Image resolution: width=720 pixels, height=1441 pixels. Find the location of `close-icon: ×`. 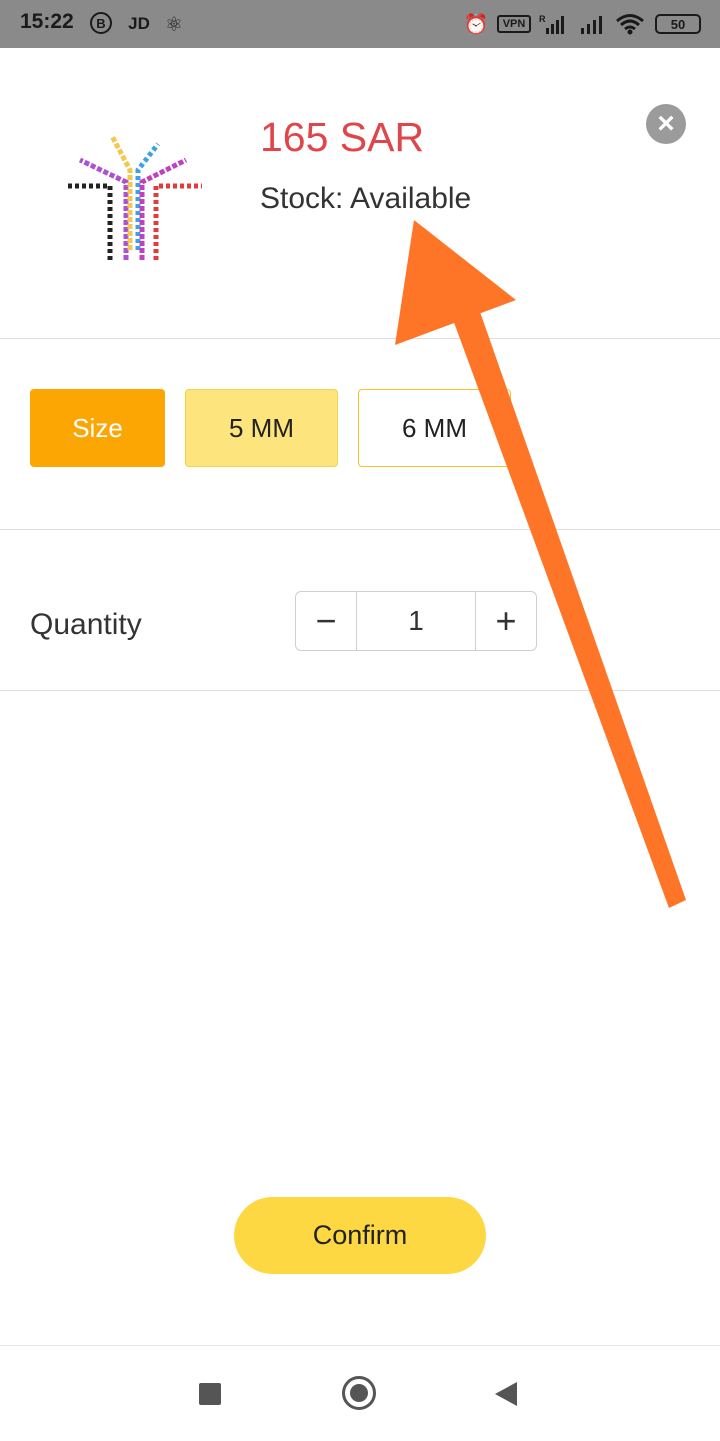

close-icon: × is located at coordinates (666, 123).